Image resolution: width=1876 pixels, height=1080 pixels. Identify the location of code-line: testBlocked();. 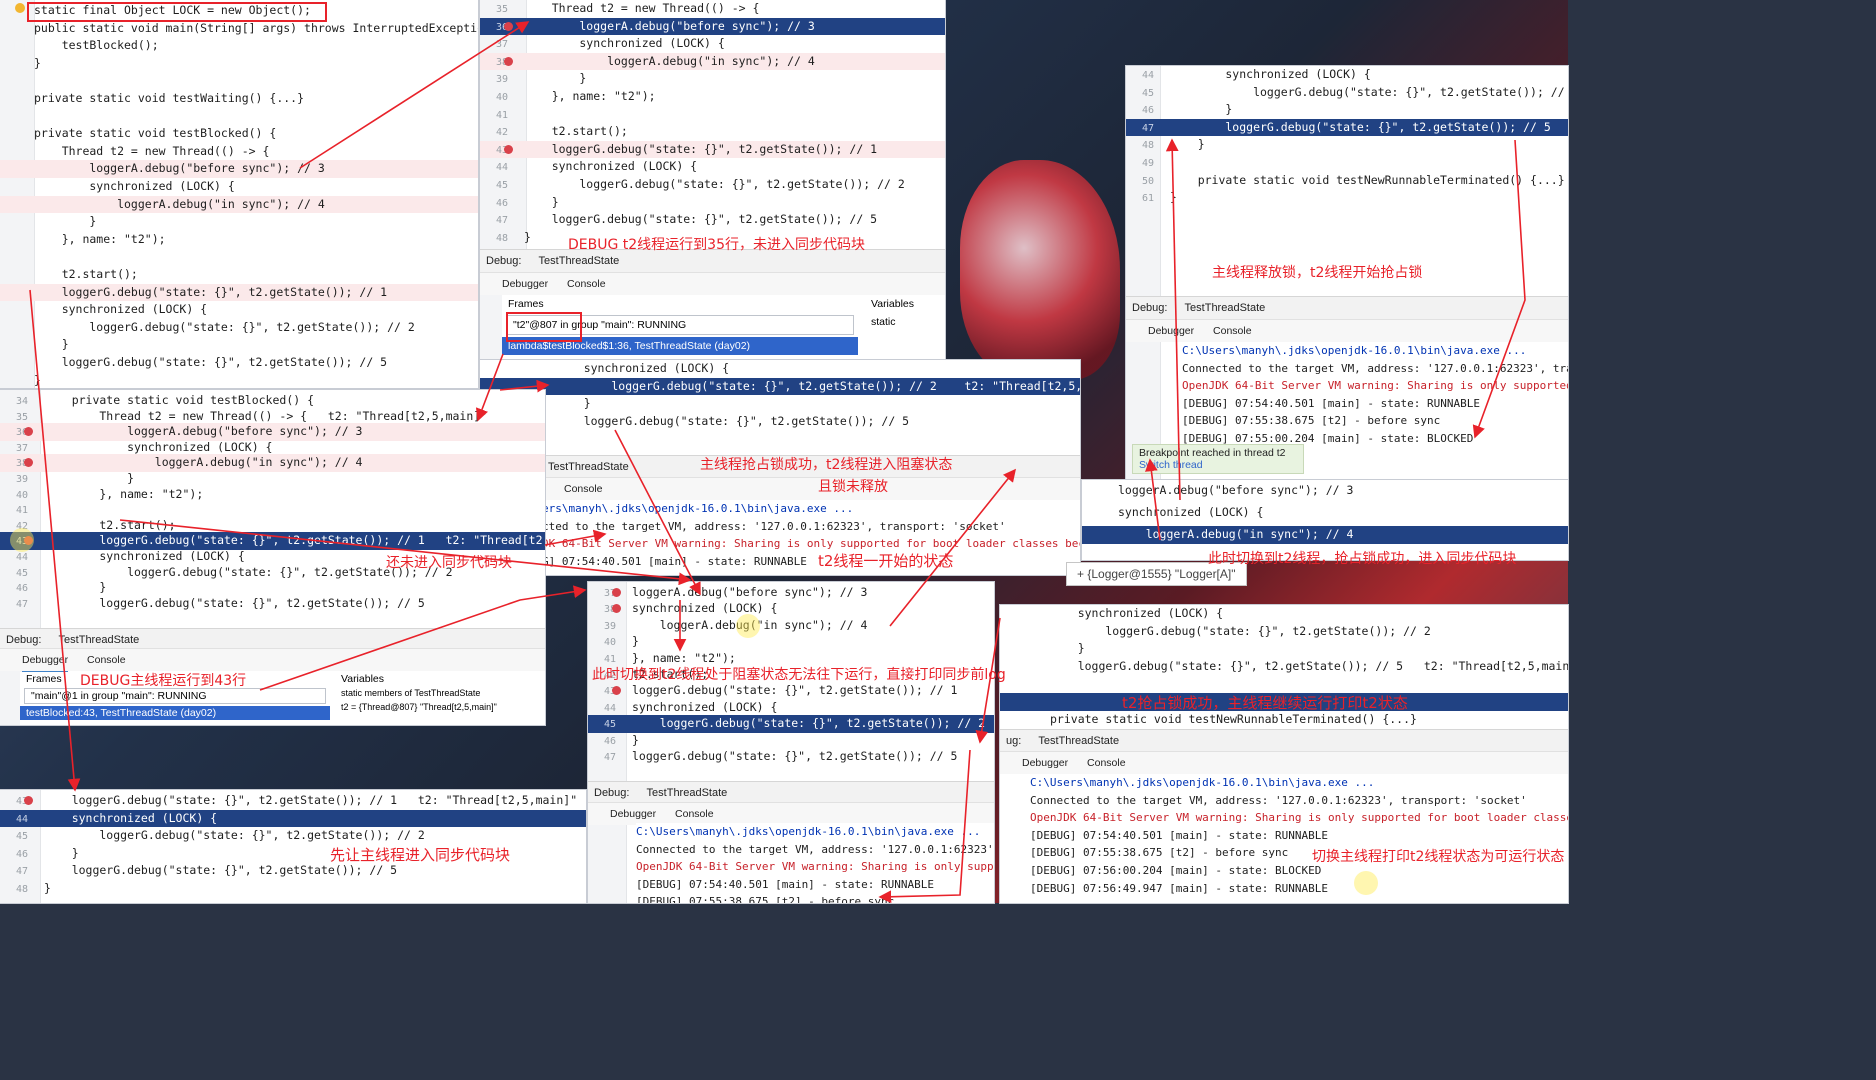
(239, 46).